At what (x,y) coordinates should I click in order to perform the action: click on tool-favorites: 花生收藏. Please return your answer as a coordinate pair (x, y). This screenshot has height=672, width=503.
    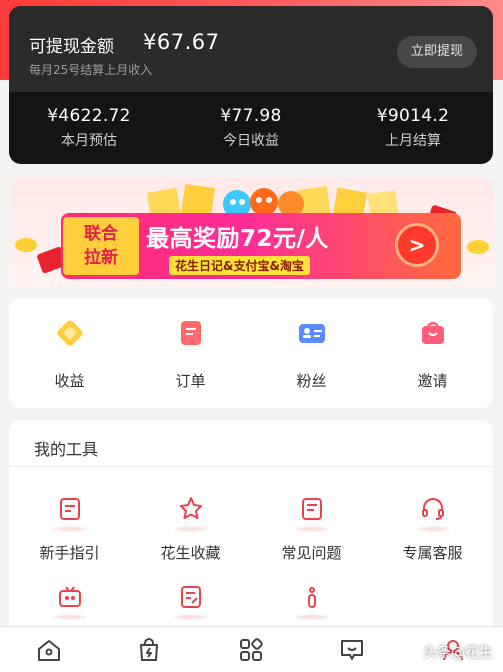
    Looking at the image, I should click on (190, 527).